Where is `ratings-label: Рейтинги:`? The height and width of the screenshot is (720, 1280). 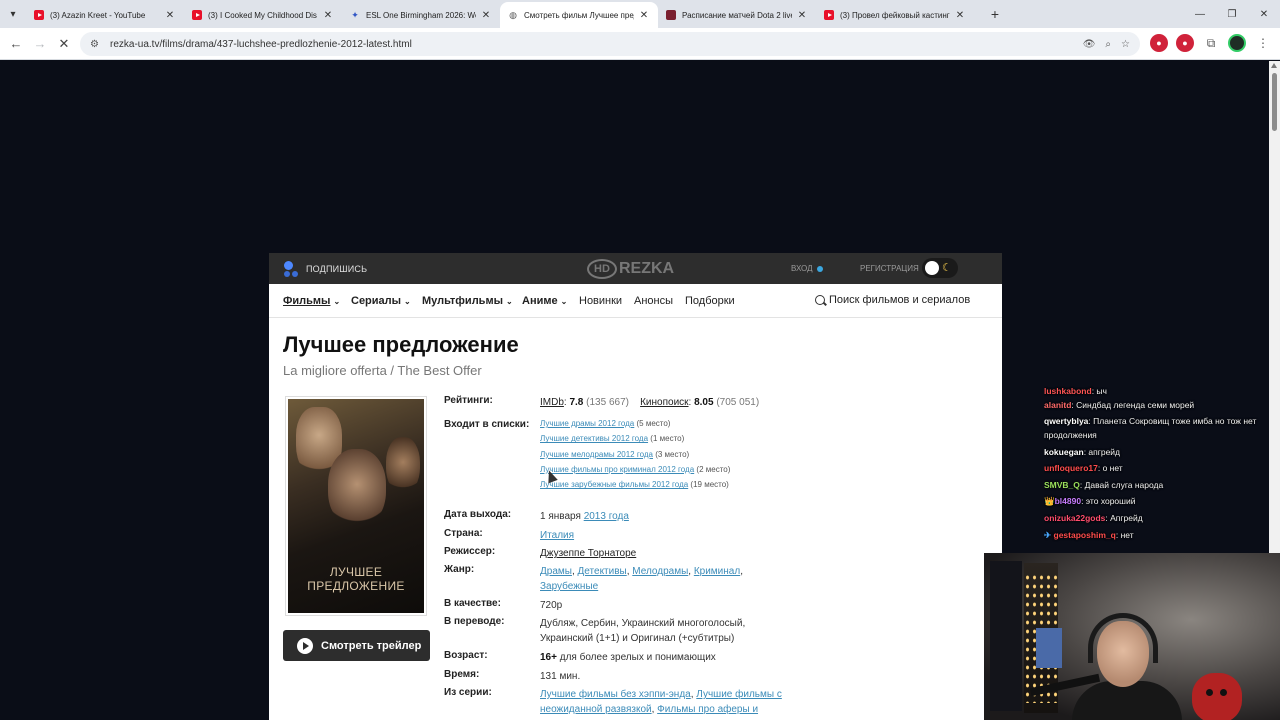 ratings-label: Рейтинги: is located at coordinates (468, 400).